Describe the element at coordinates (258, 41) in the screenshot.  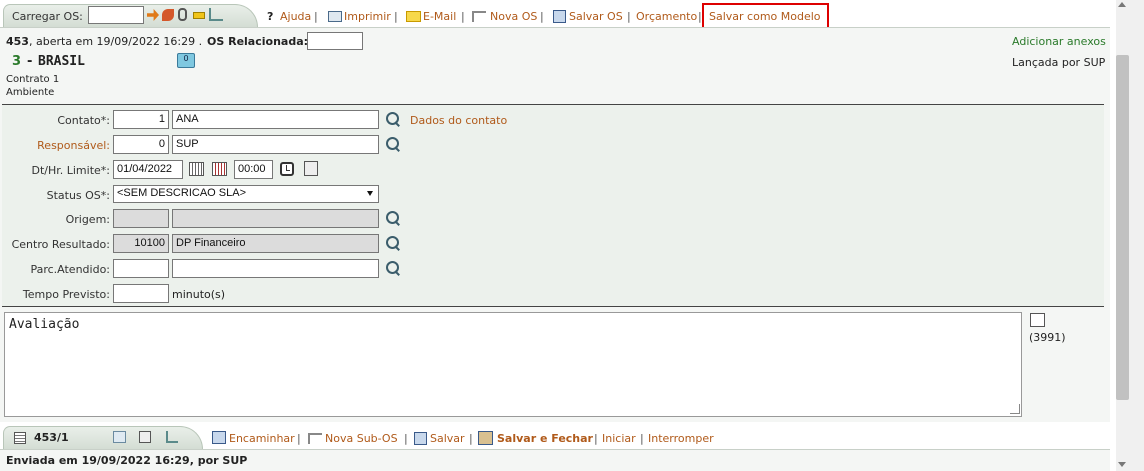
I see `related-os-label: OS Relacionada:` at that location.